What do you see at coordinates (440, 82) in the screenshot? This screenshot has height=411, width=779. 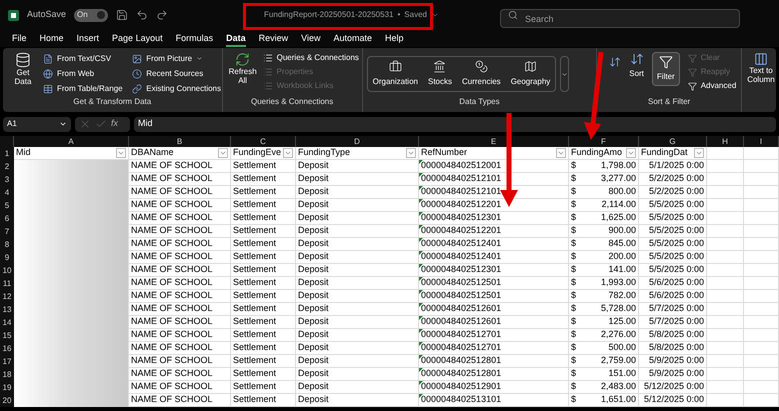 I see `data-type-button: Stocks` at bounding box center [440, 82].